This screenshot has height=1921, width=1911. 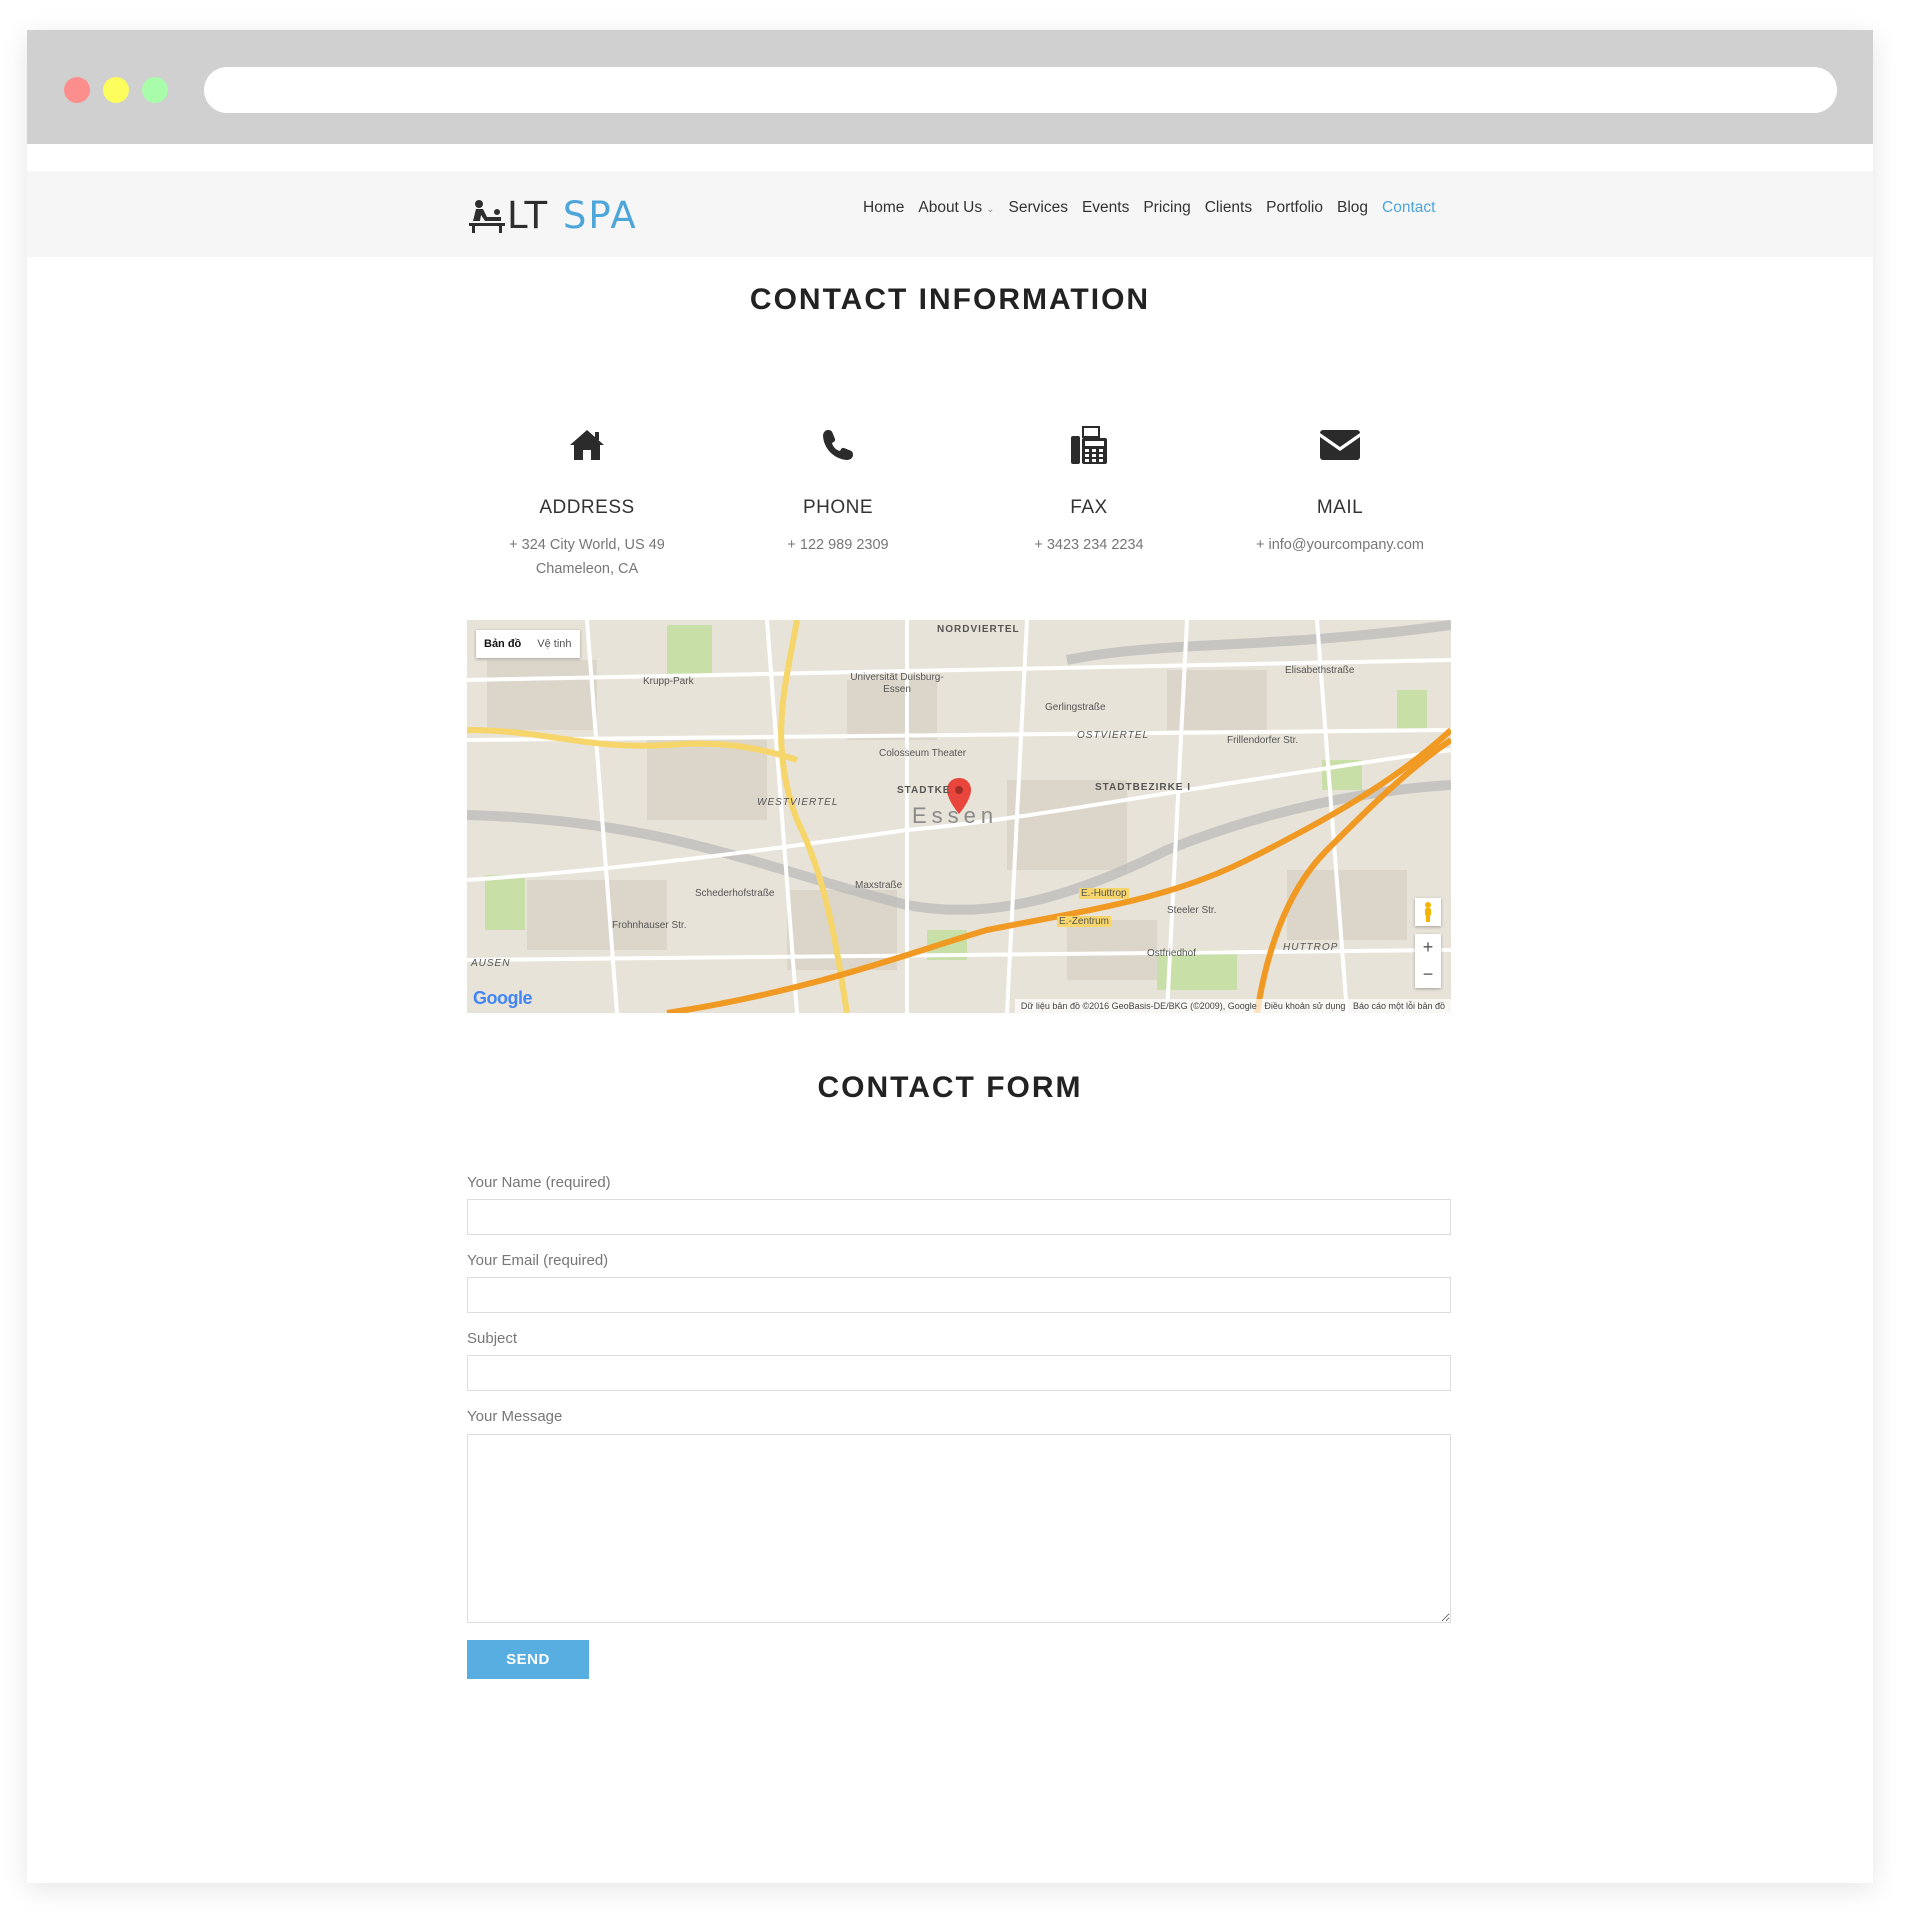 I want to click on browser-chrome, so click(x=950, y=87).